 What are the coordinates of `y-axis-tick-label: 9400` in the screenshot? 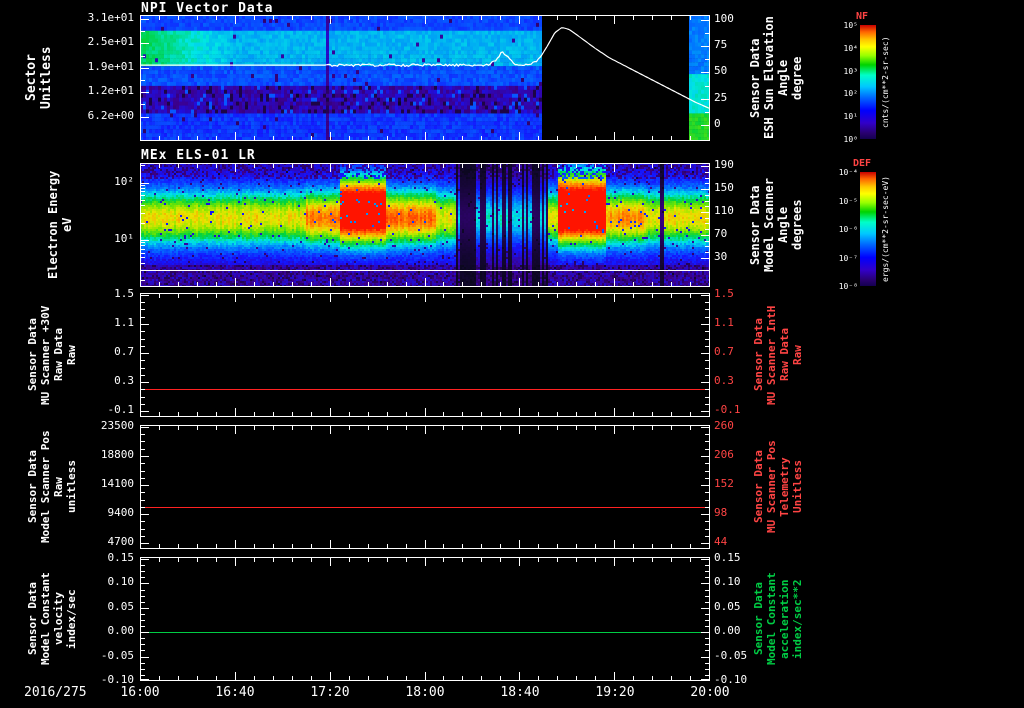 It's located at (121, 513).